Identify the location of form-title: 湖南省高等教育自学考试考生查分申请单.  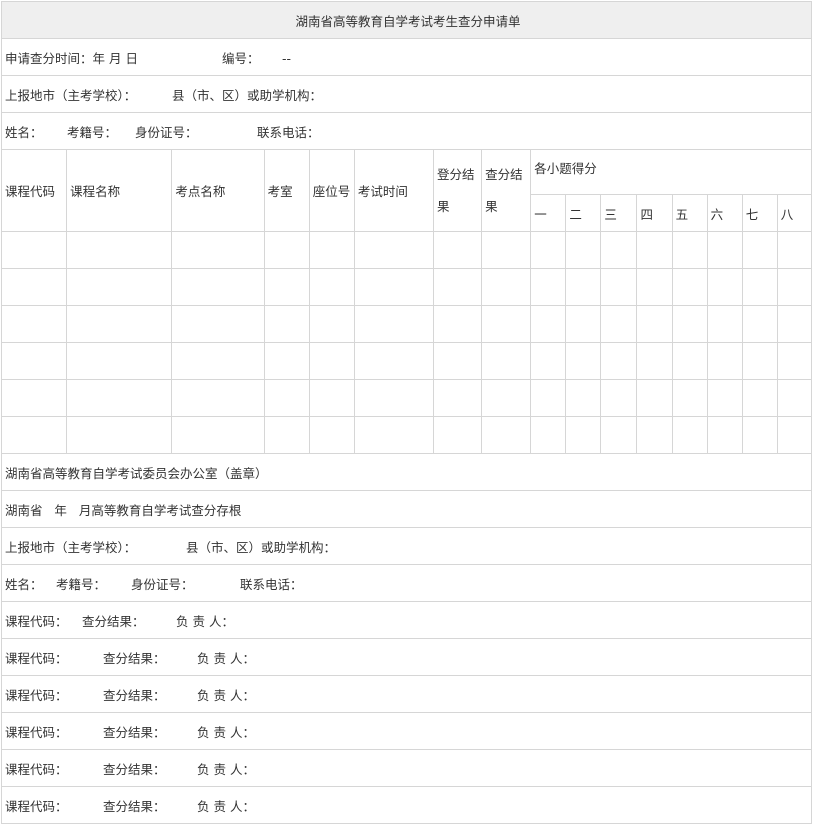
(406, 20).